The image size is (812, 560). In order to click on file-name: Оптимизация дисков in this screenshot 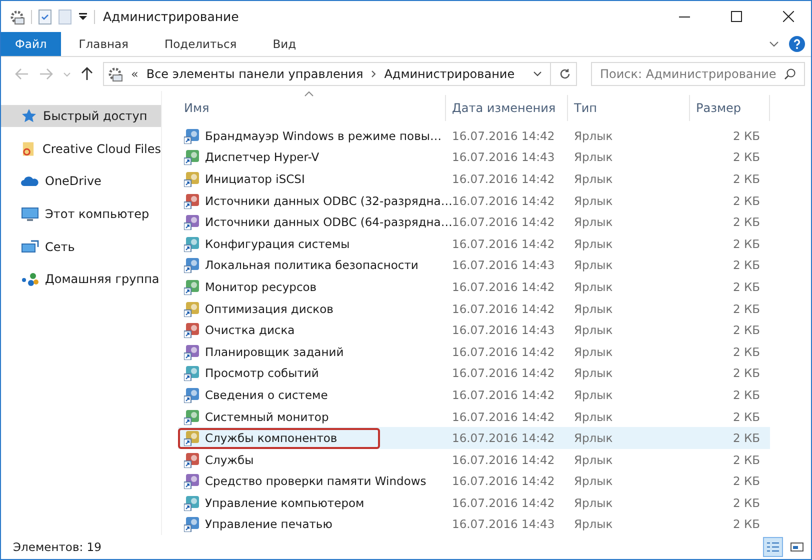, I will do `click(269, 309)`.